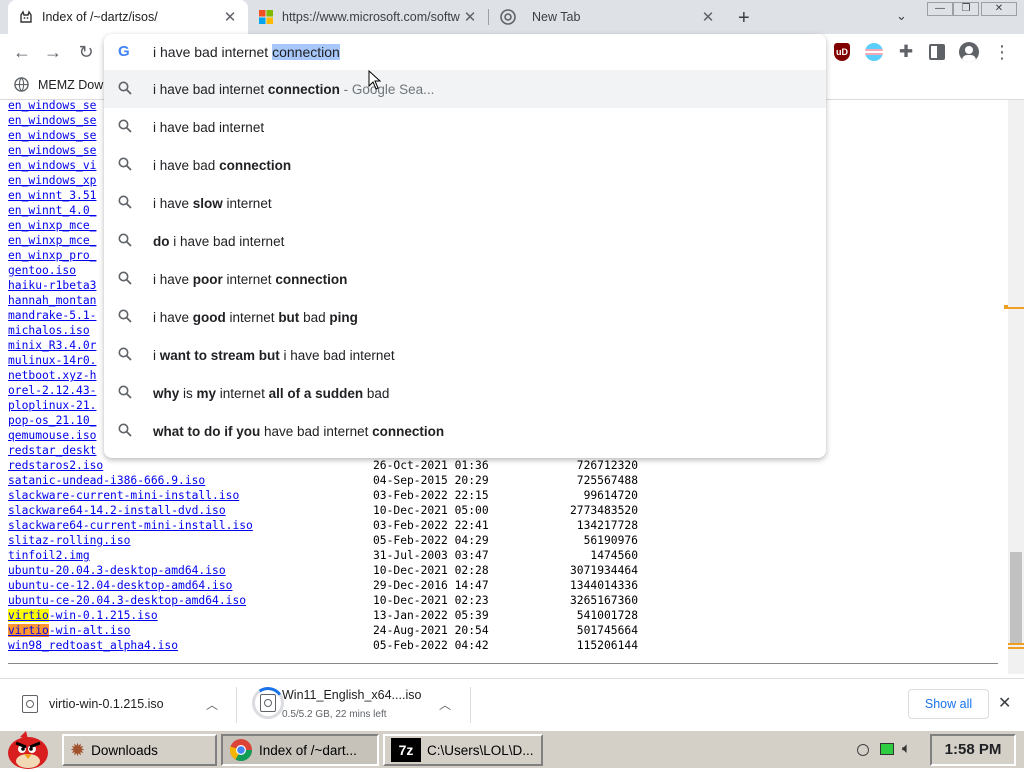  What do you see at coordinates (906, 748) in the screenshot?
I see `volume-icon: 🔈︎` at bounding box center [906, 748].